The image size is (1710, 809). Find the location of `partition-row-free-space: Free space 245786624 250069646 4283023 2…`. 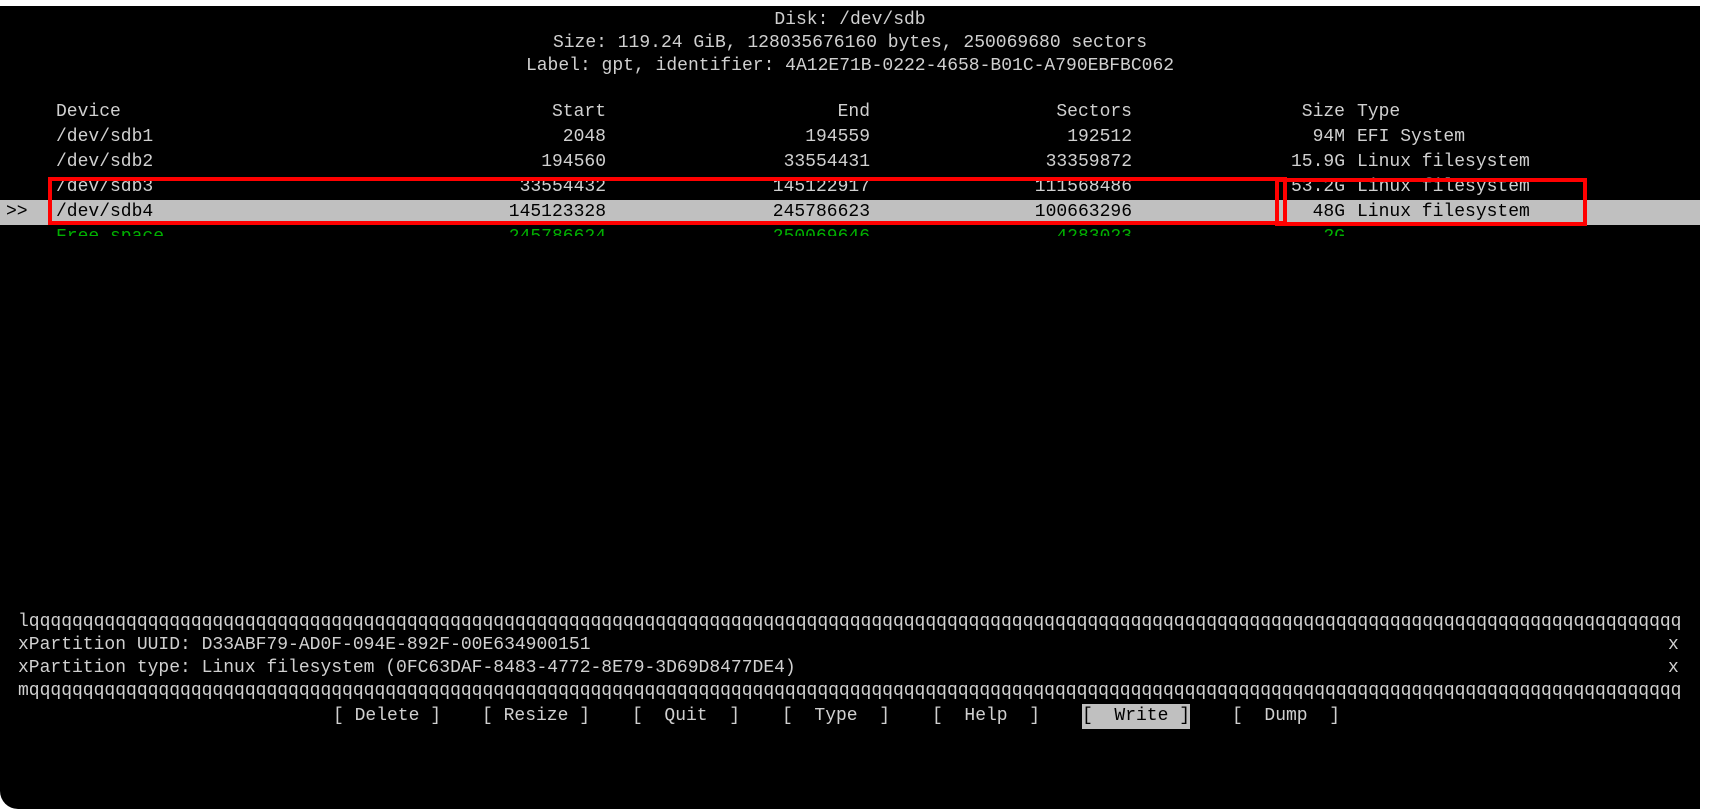

partition-row-free-space: Free space 245786624 250069646 4283023 2… is located at coordinates (850, 229).